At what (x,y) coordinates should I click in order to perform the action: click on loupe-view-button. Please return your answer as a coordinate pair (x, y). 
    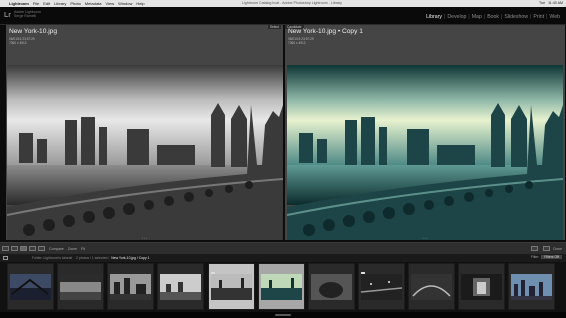
    Looking at the image, I should click on (14, 248).